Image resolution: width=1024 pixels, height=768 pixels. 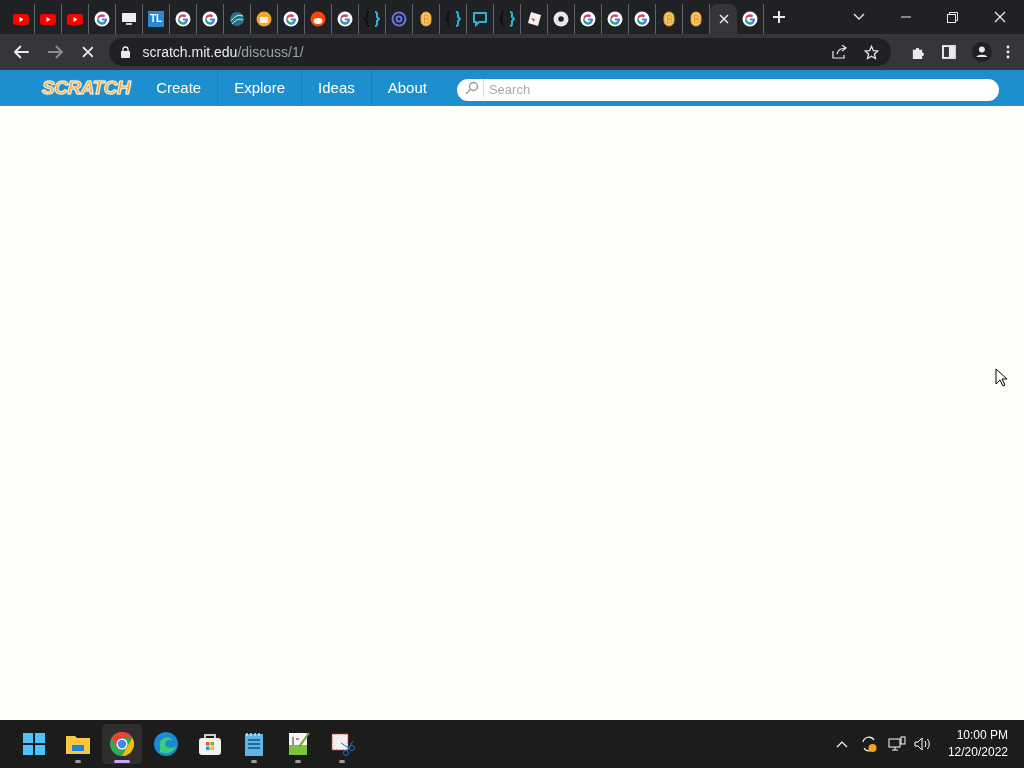 I want to click on wave-circle-icon, so click(x=166, y=744).